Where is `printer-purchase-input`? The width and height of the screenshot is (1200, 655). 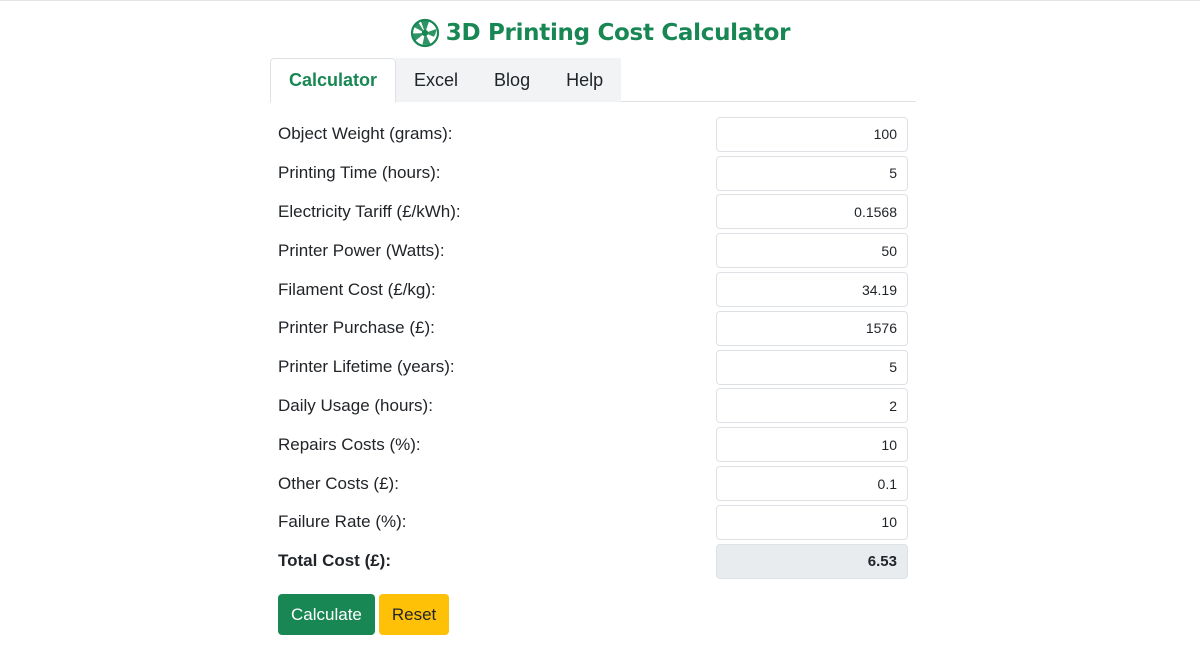
printer-purchase-input is located at coordinates (812, 328).